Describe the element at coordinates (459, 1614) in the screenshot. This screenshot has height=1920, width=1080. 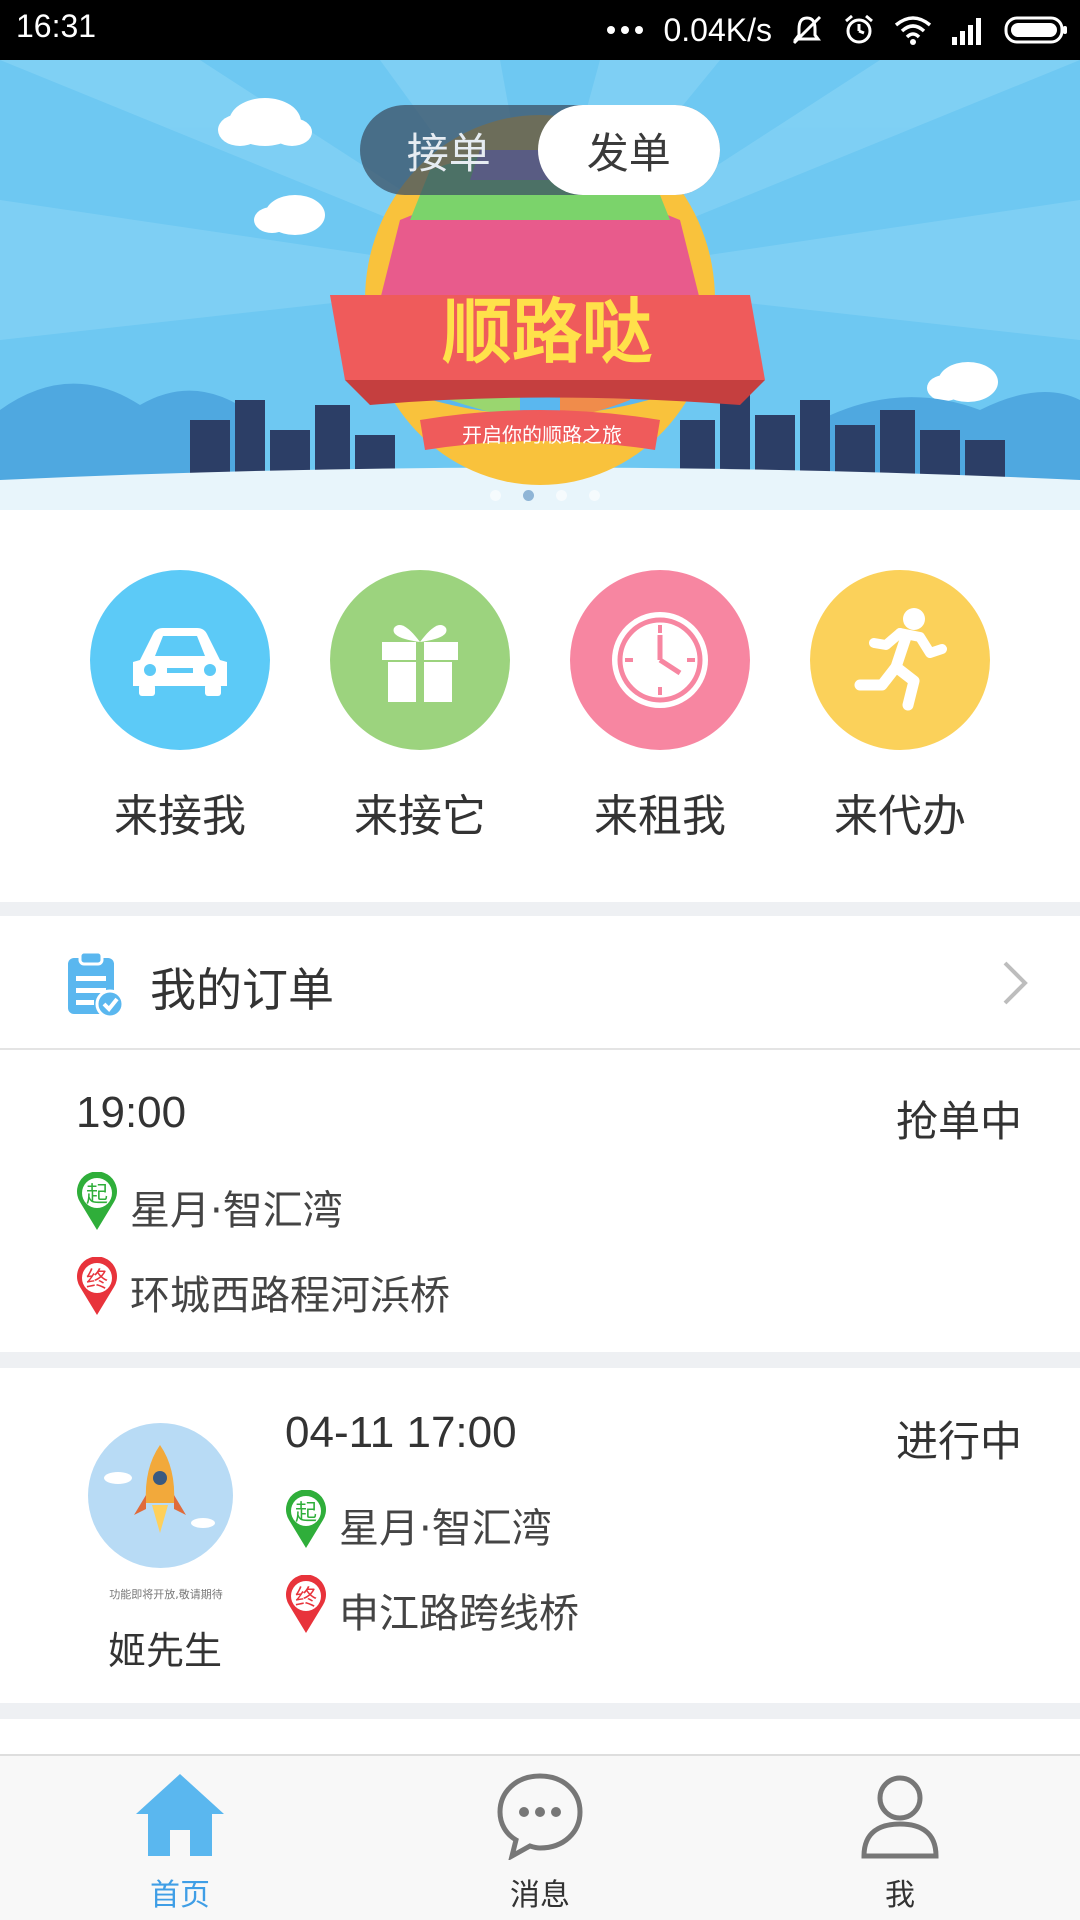
I see `end-location-text: 申江路跨线桥` at that location.